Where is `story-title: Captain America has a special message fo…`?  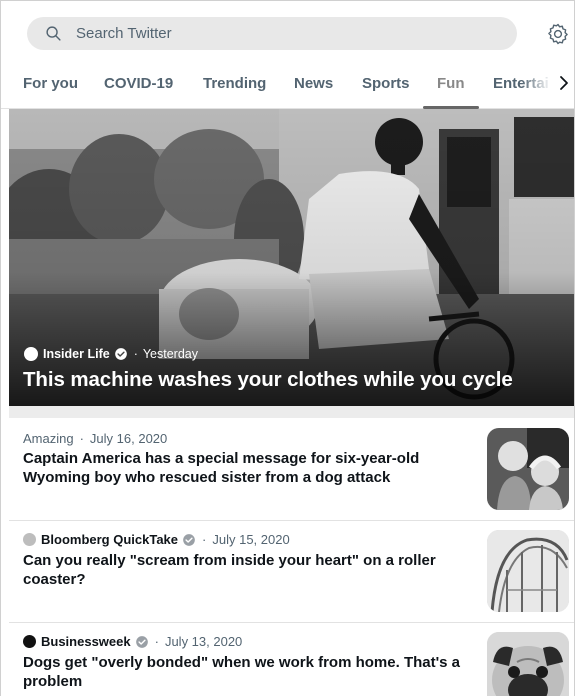 story-title: Captain America has a special message fo… is located at coordinates (243, 468).